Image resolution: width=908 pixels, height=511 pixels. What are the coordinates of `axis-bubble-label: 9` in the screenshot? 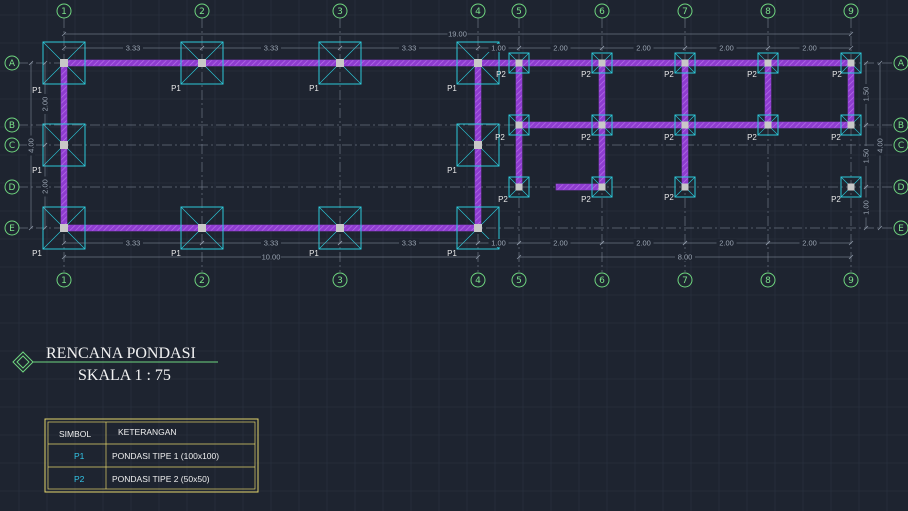 It's located at (851, 281).